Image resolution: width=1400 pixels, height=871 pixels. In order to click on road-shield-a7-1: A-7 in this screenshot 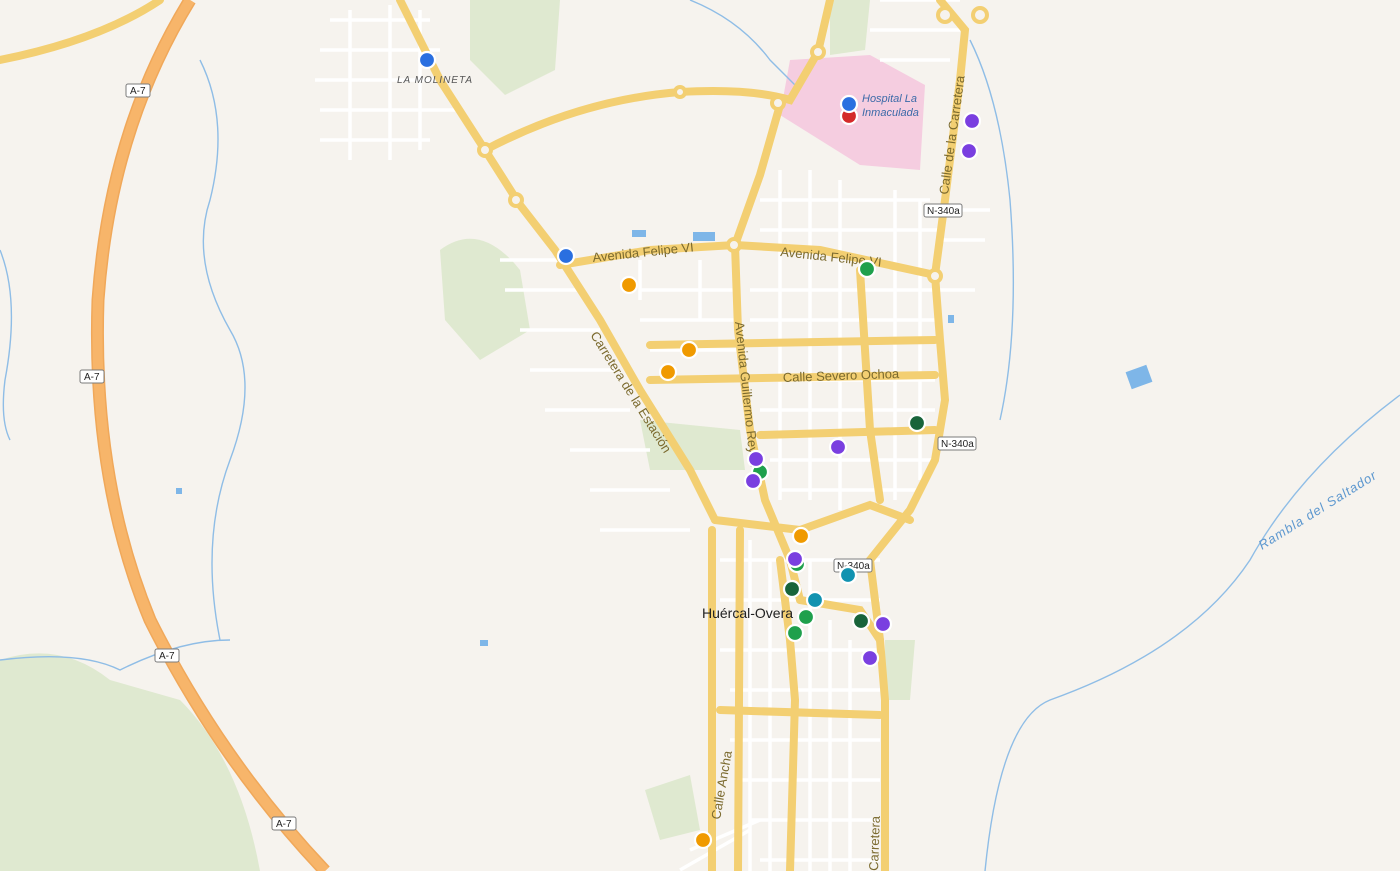, I will do `click(138, 90)`.